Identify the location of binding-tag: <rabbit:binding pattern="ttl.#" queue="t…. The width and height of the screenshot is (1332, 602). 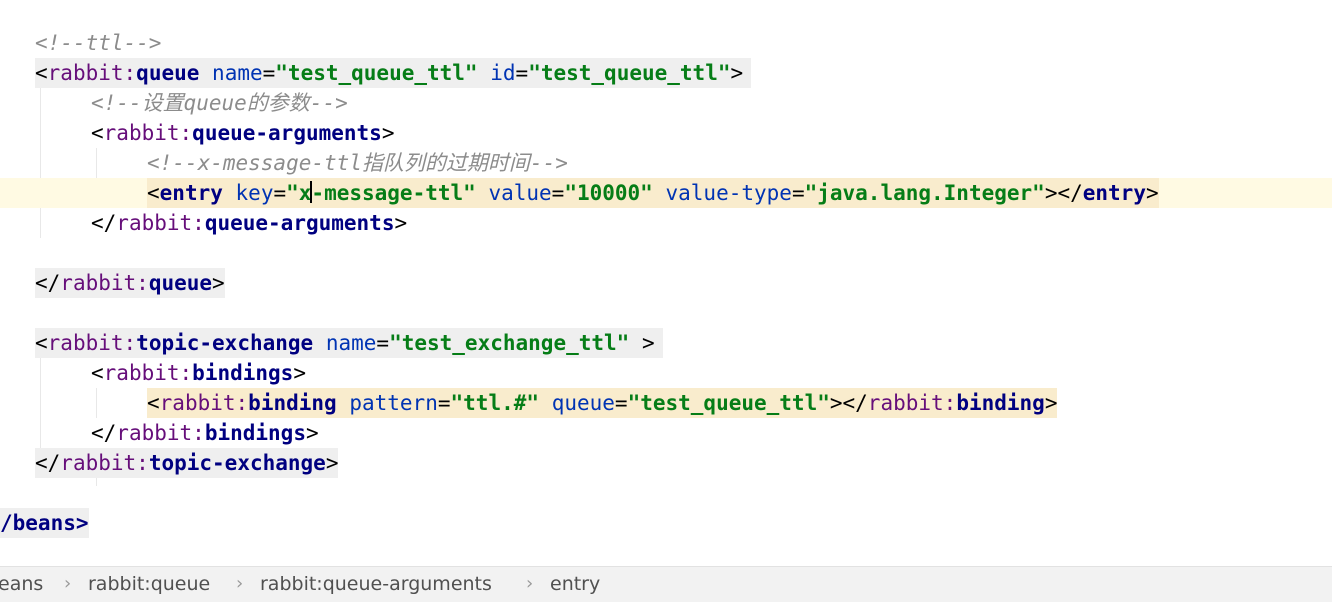
(602, 403).